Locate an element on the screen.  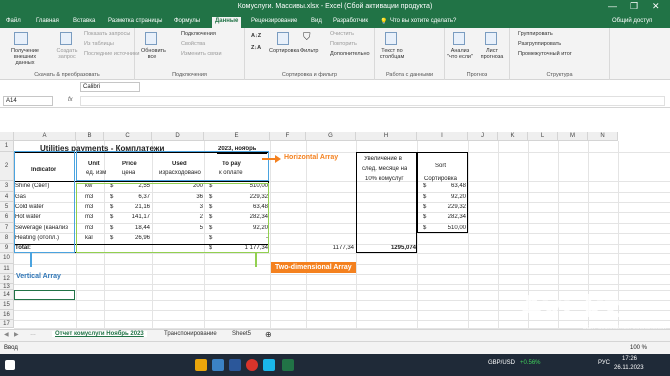
row-header: 14 is located at coordinates (7, 295).